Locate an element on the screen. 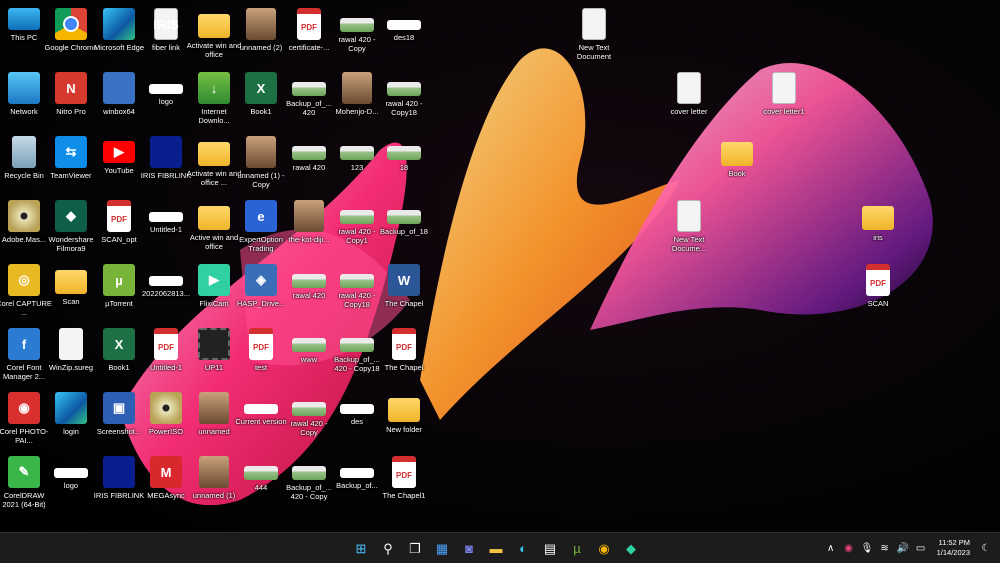 The width and height of the screenshot is (1000, 563). winbox-icon is located at coordinates (119, 88).